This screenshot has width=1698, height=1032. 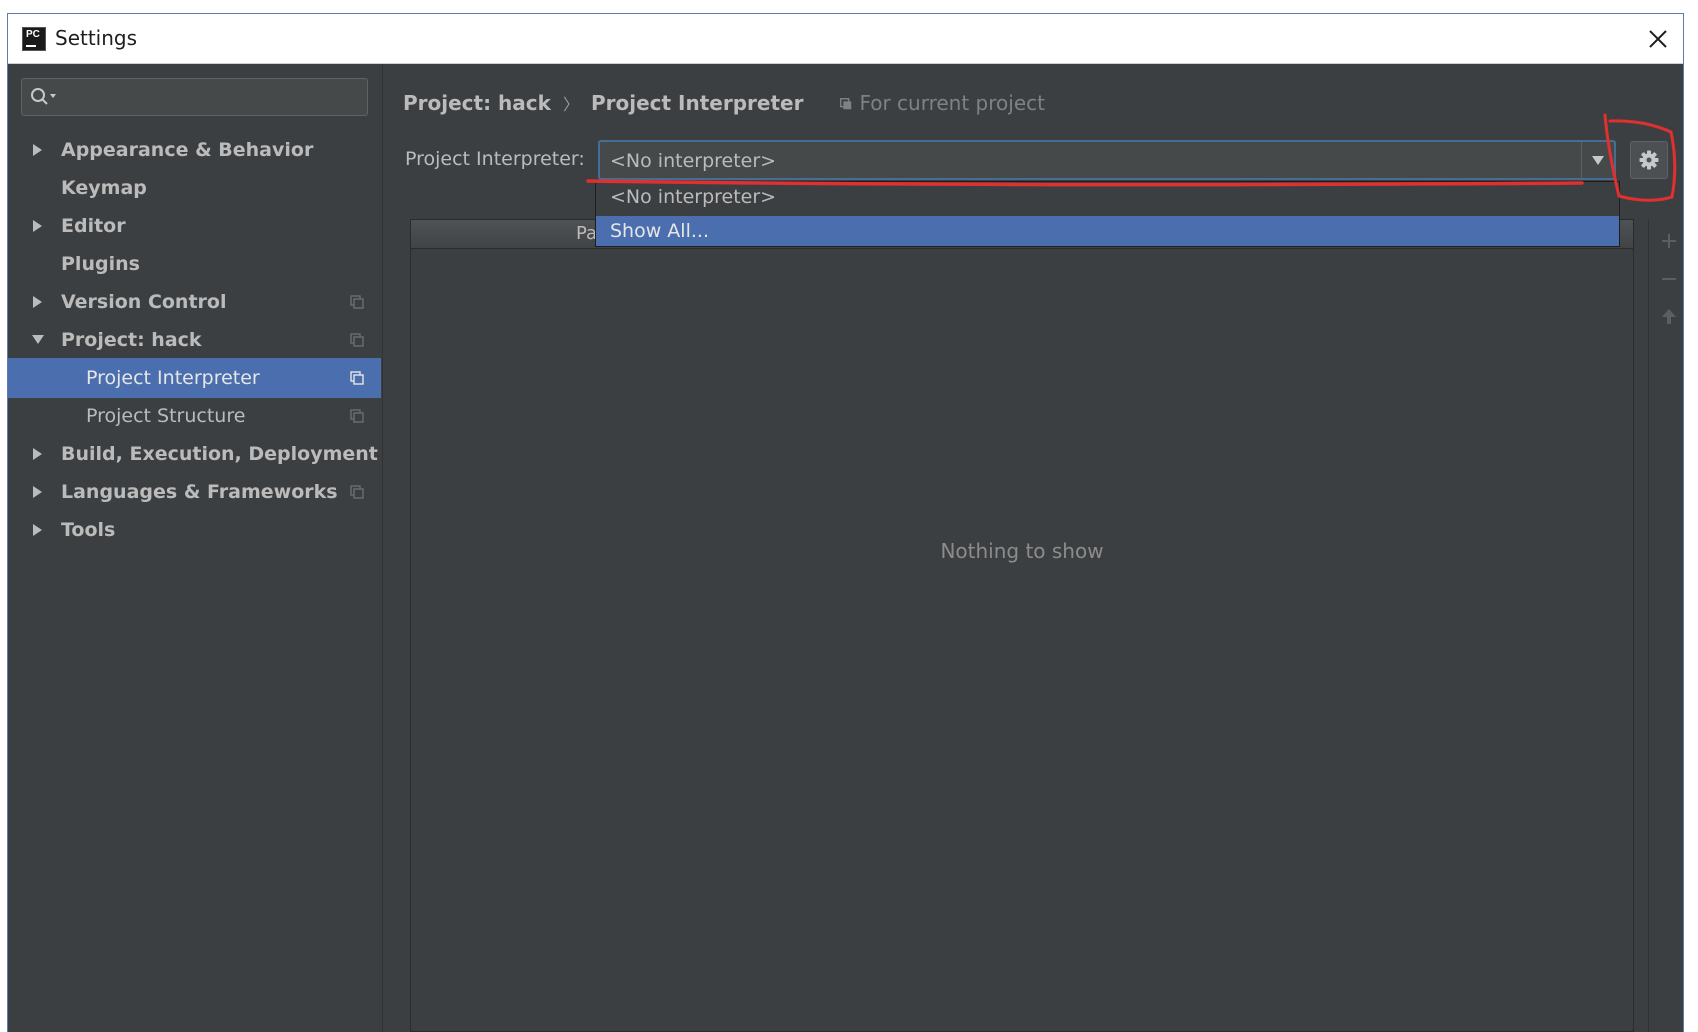 What do you see at coordinates (199, 492) in the screenshot?
I see `sidebar-item-label: Languages & Frameworks` at bounding box center [199, 492].